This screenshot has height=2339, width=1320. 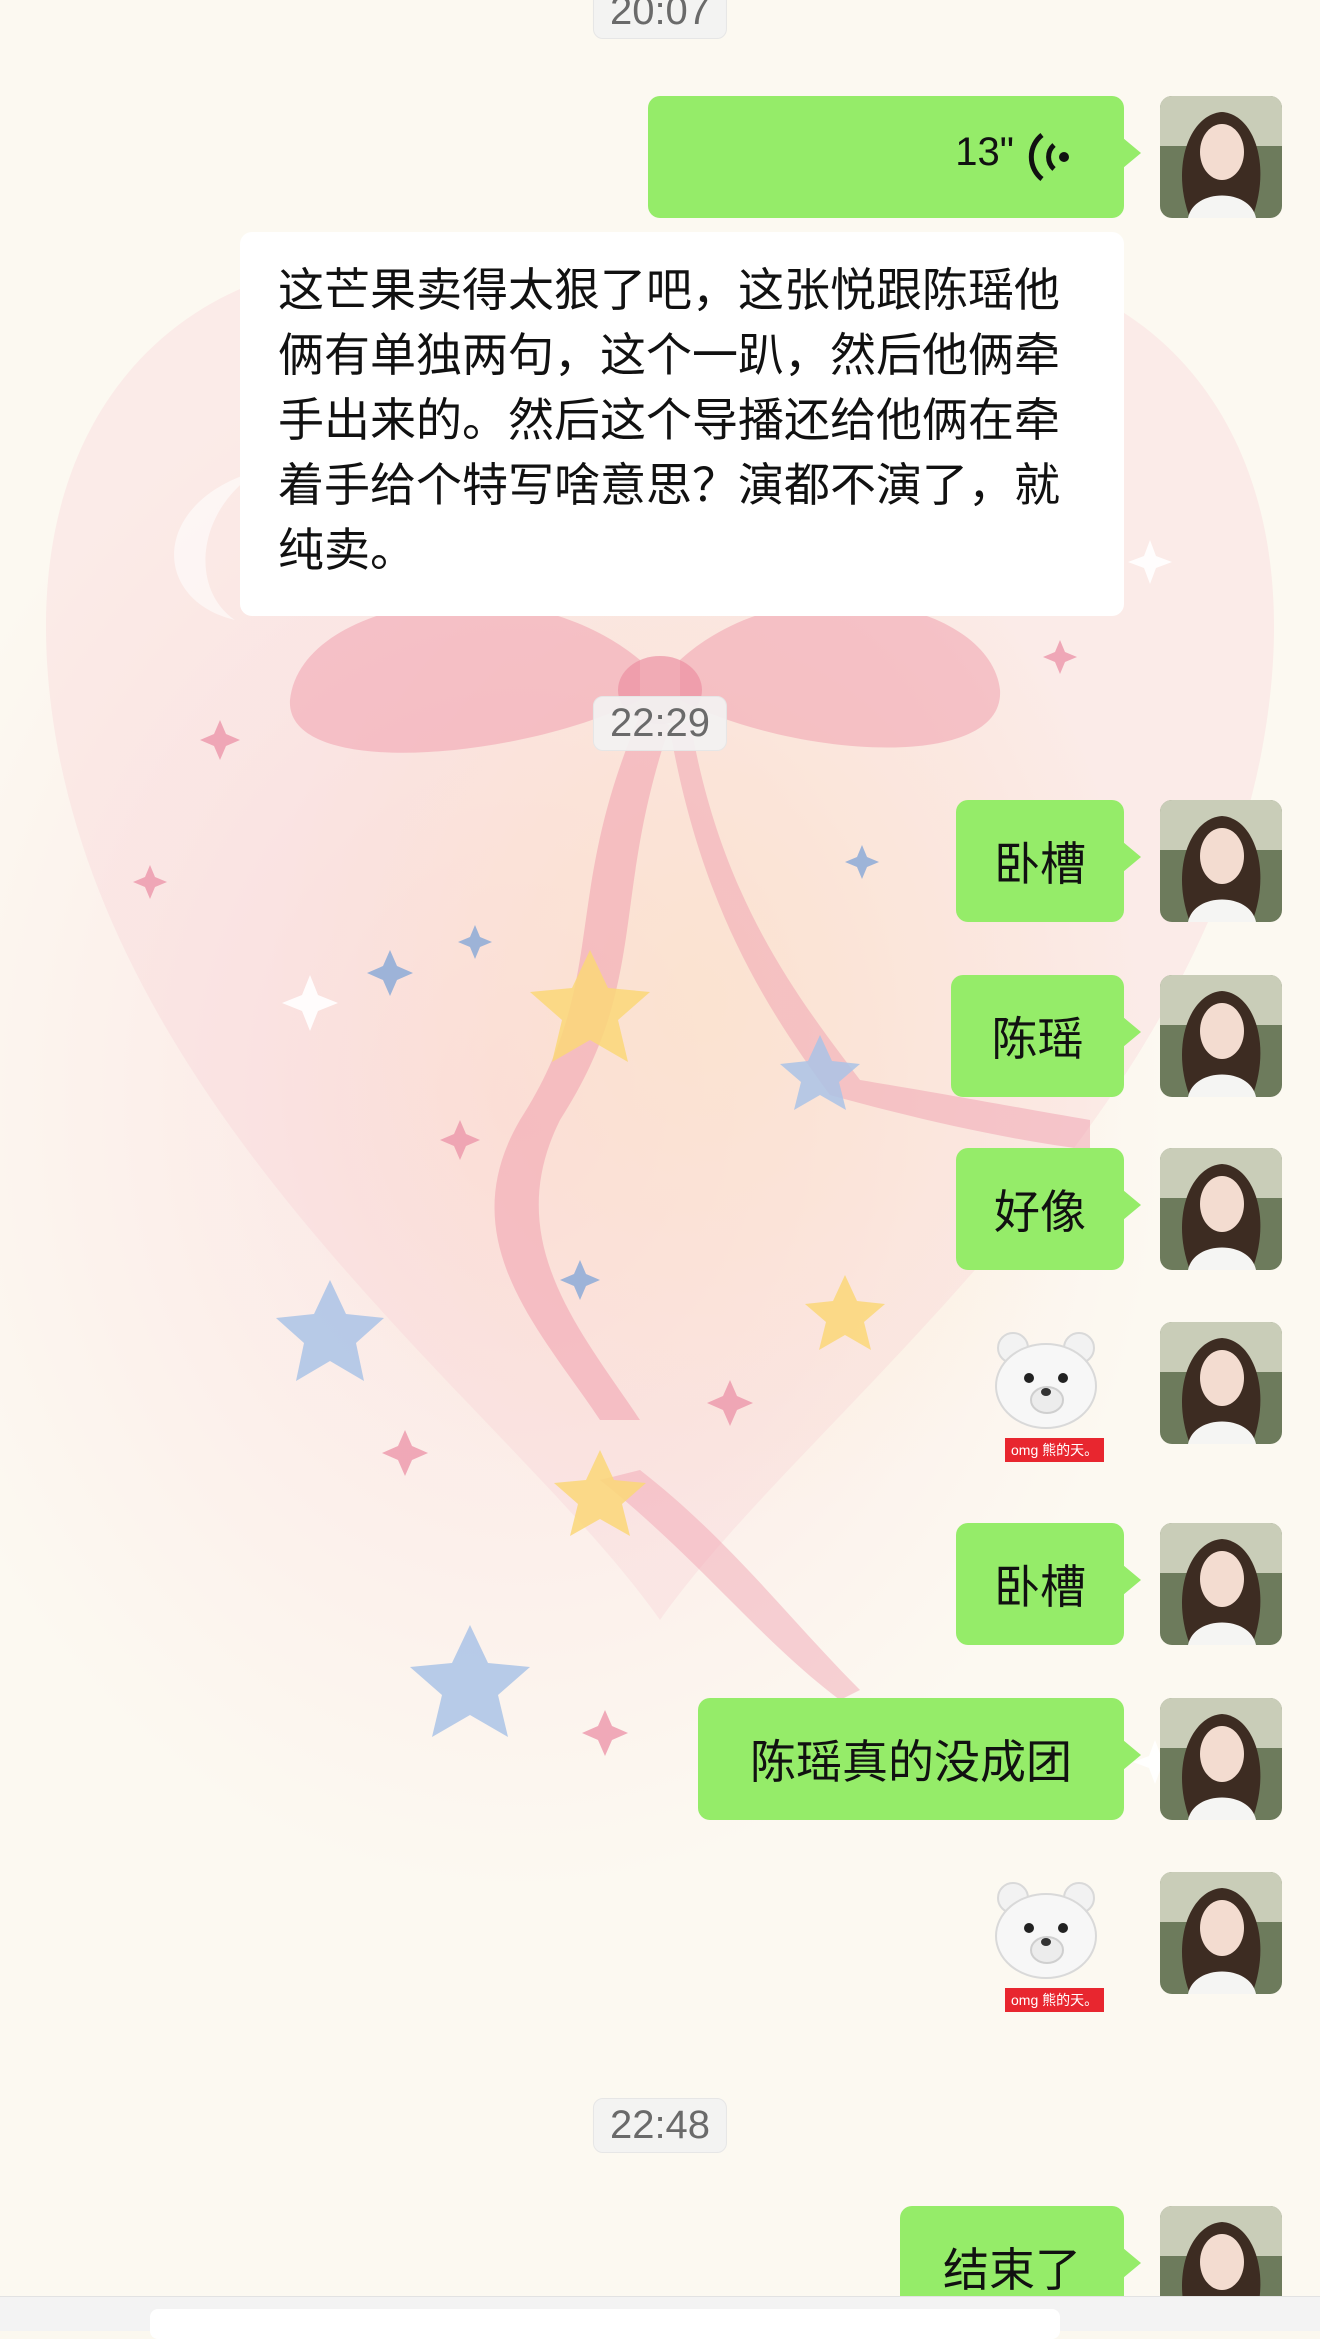 I want to click on message-input-field, so click(x=605, y=2324).